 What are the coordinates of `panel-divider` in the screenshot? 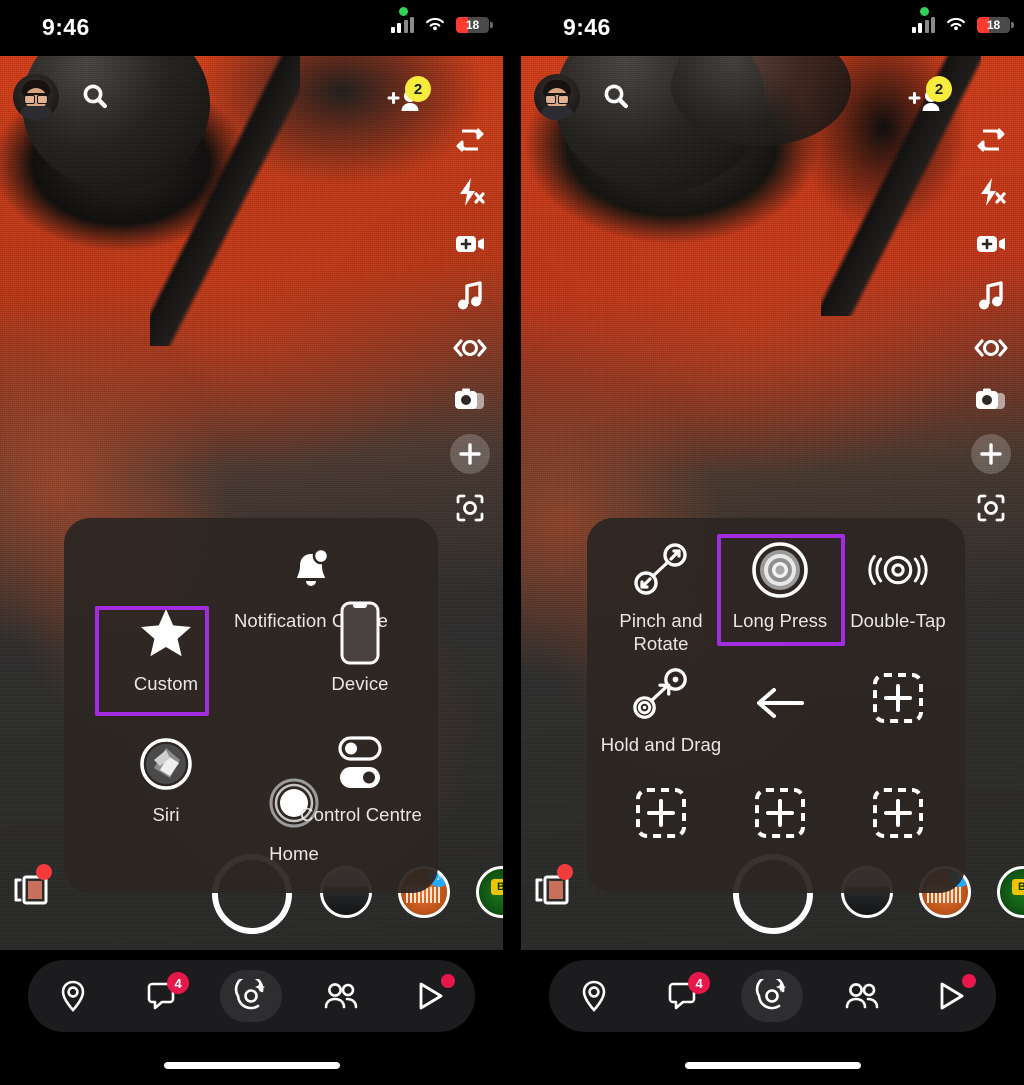 It's located at (512, 542).